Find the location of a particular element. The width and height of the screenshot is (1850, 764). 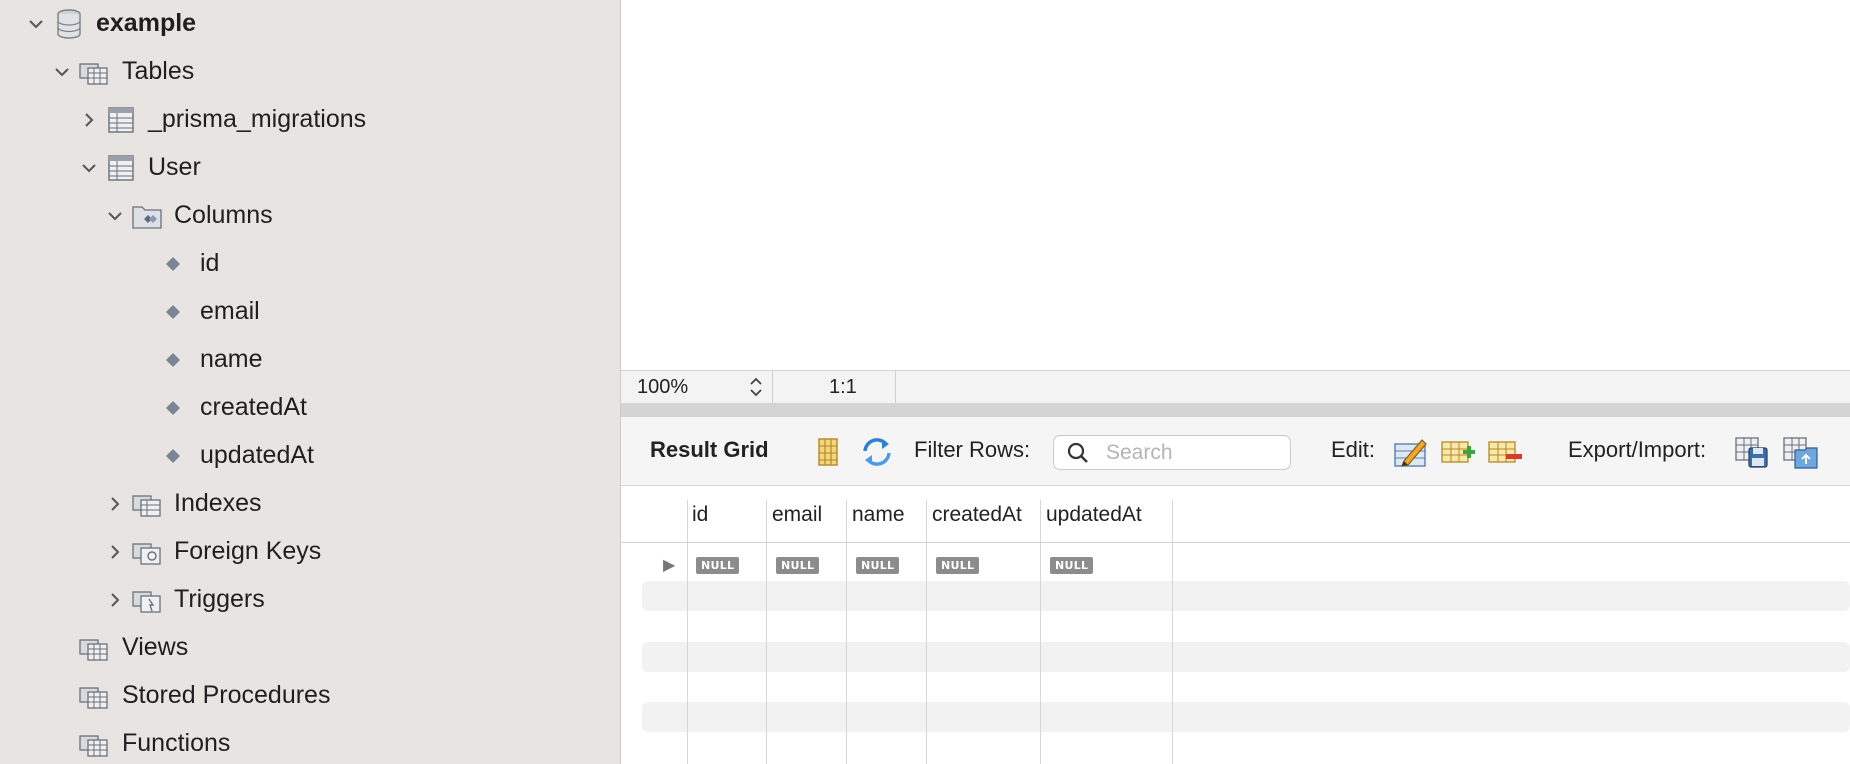

tree-node-columns: Columns is located at coordinates (310, 216).